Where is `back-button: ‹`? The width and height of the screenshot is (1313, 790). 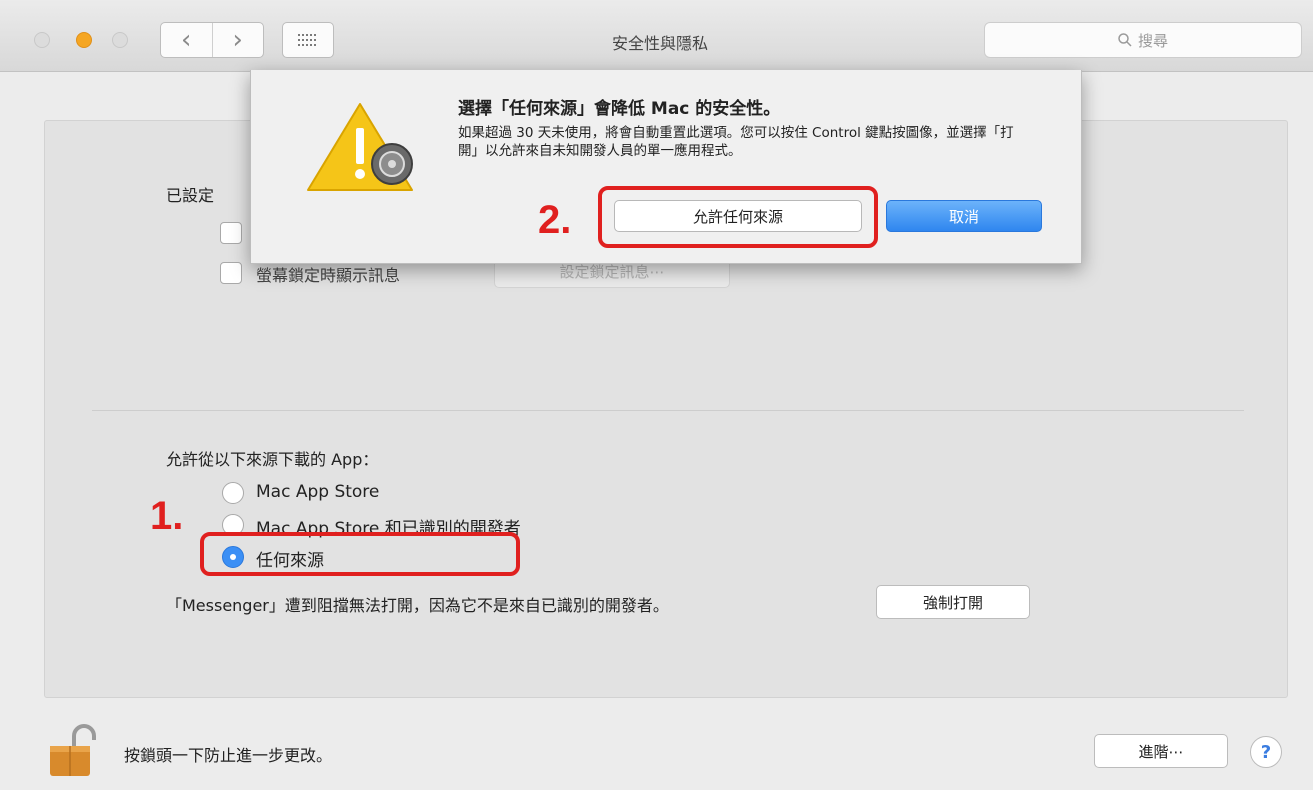
back-button: ‹ is located at coordinates (186, 40).